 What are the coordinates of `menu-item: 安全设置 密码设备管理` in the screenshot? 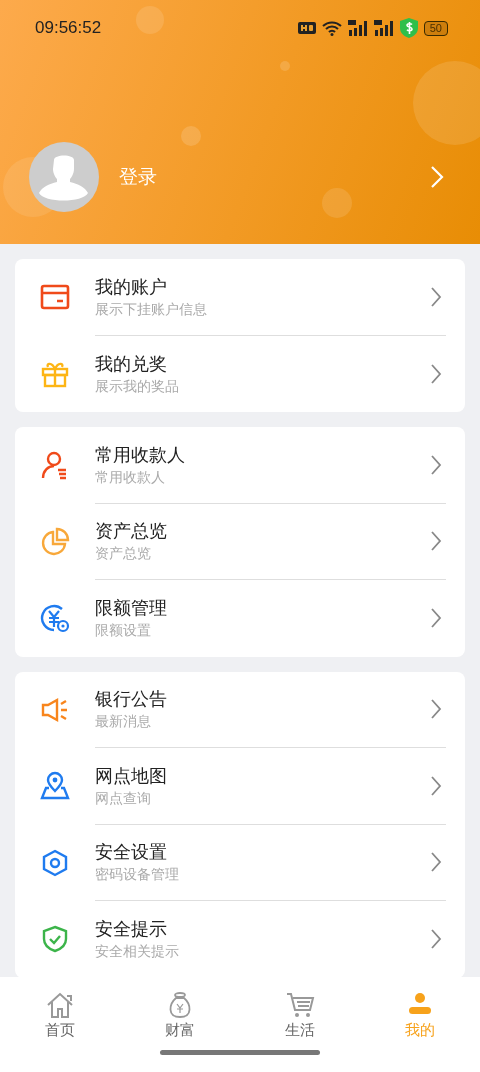 It's located at (240, 862).